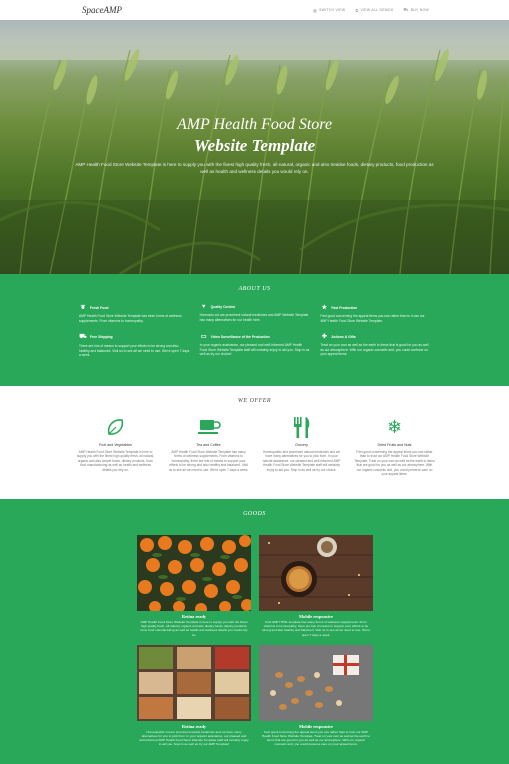 This screenshot has height=764, width=509. Describe the element at coordinates (324, 337) in the screenshot. I see `gift-icon: ✚` at that location.